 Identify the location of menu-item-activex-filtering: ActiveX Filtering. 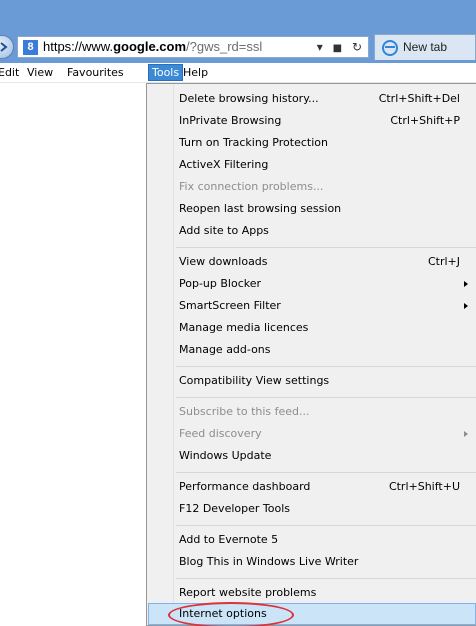
(312, 165).